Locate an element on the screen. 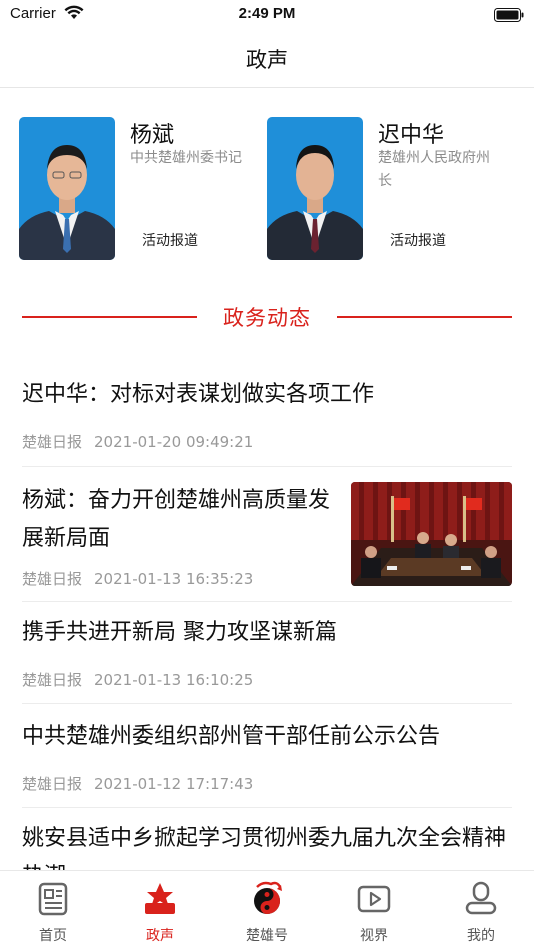 The width and height of the screenshot is (534, 950). news-time: 2021-01-13 16:35:23 is located at coordinates (174, 579).